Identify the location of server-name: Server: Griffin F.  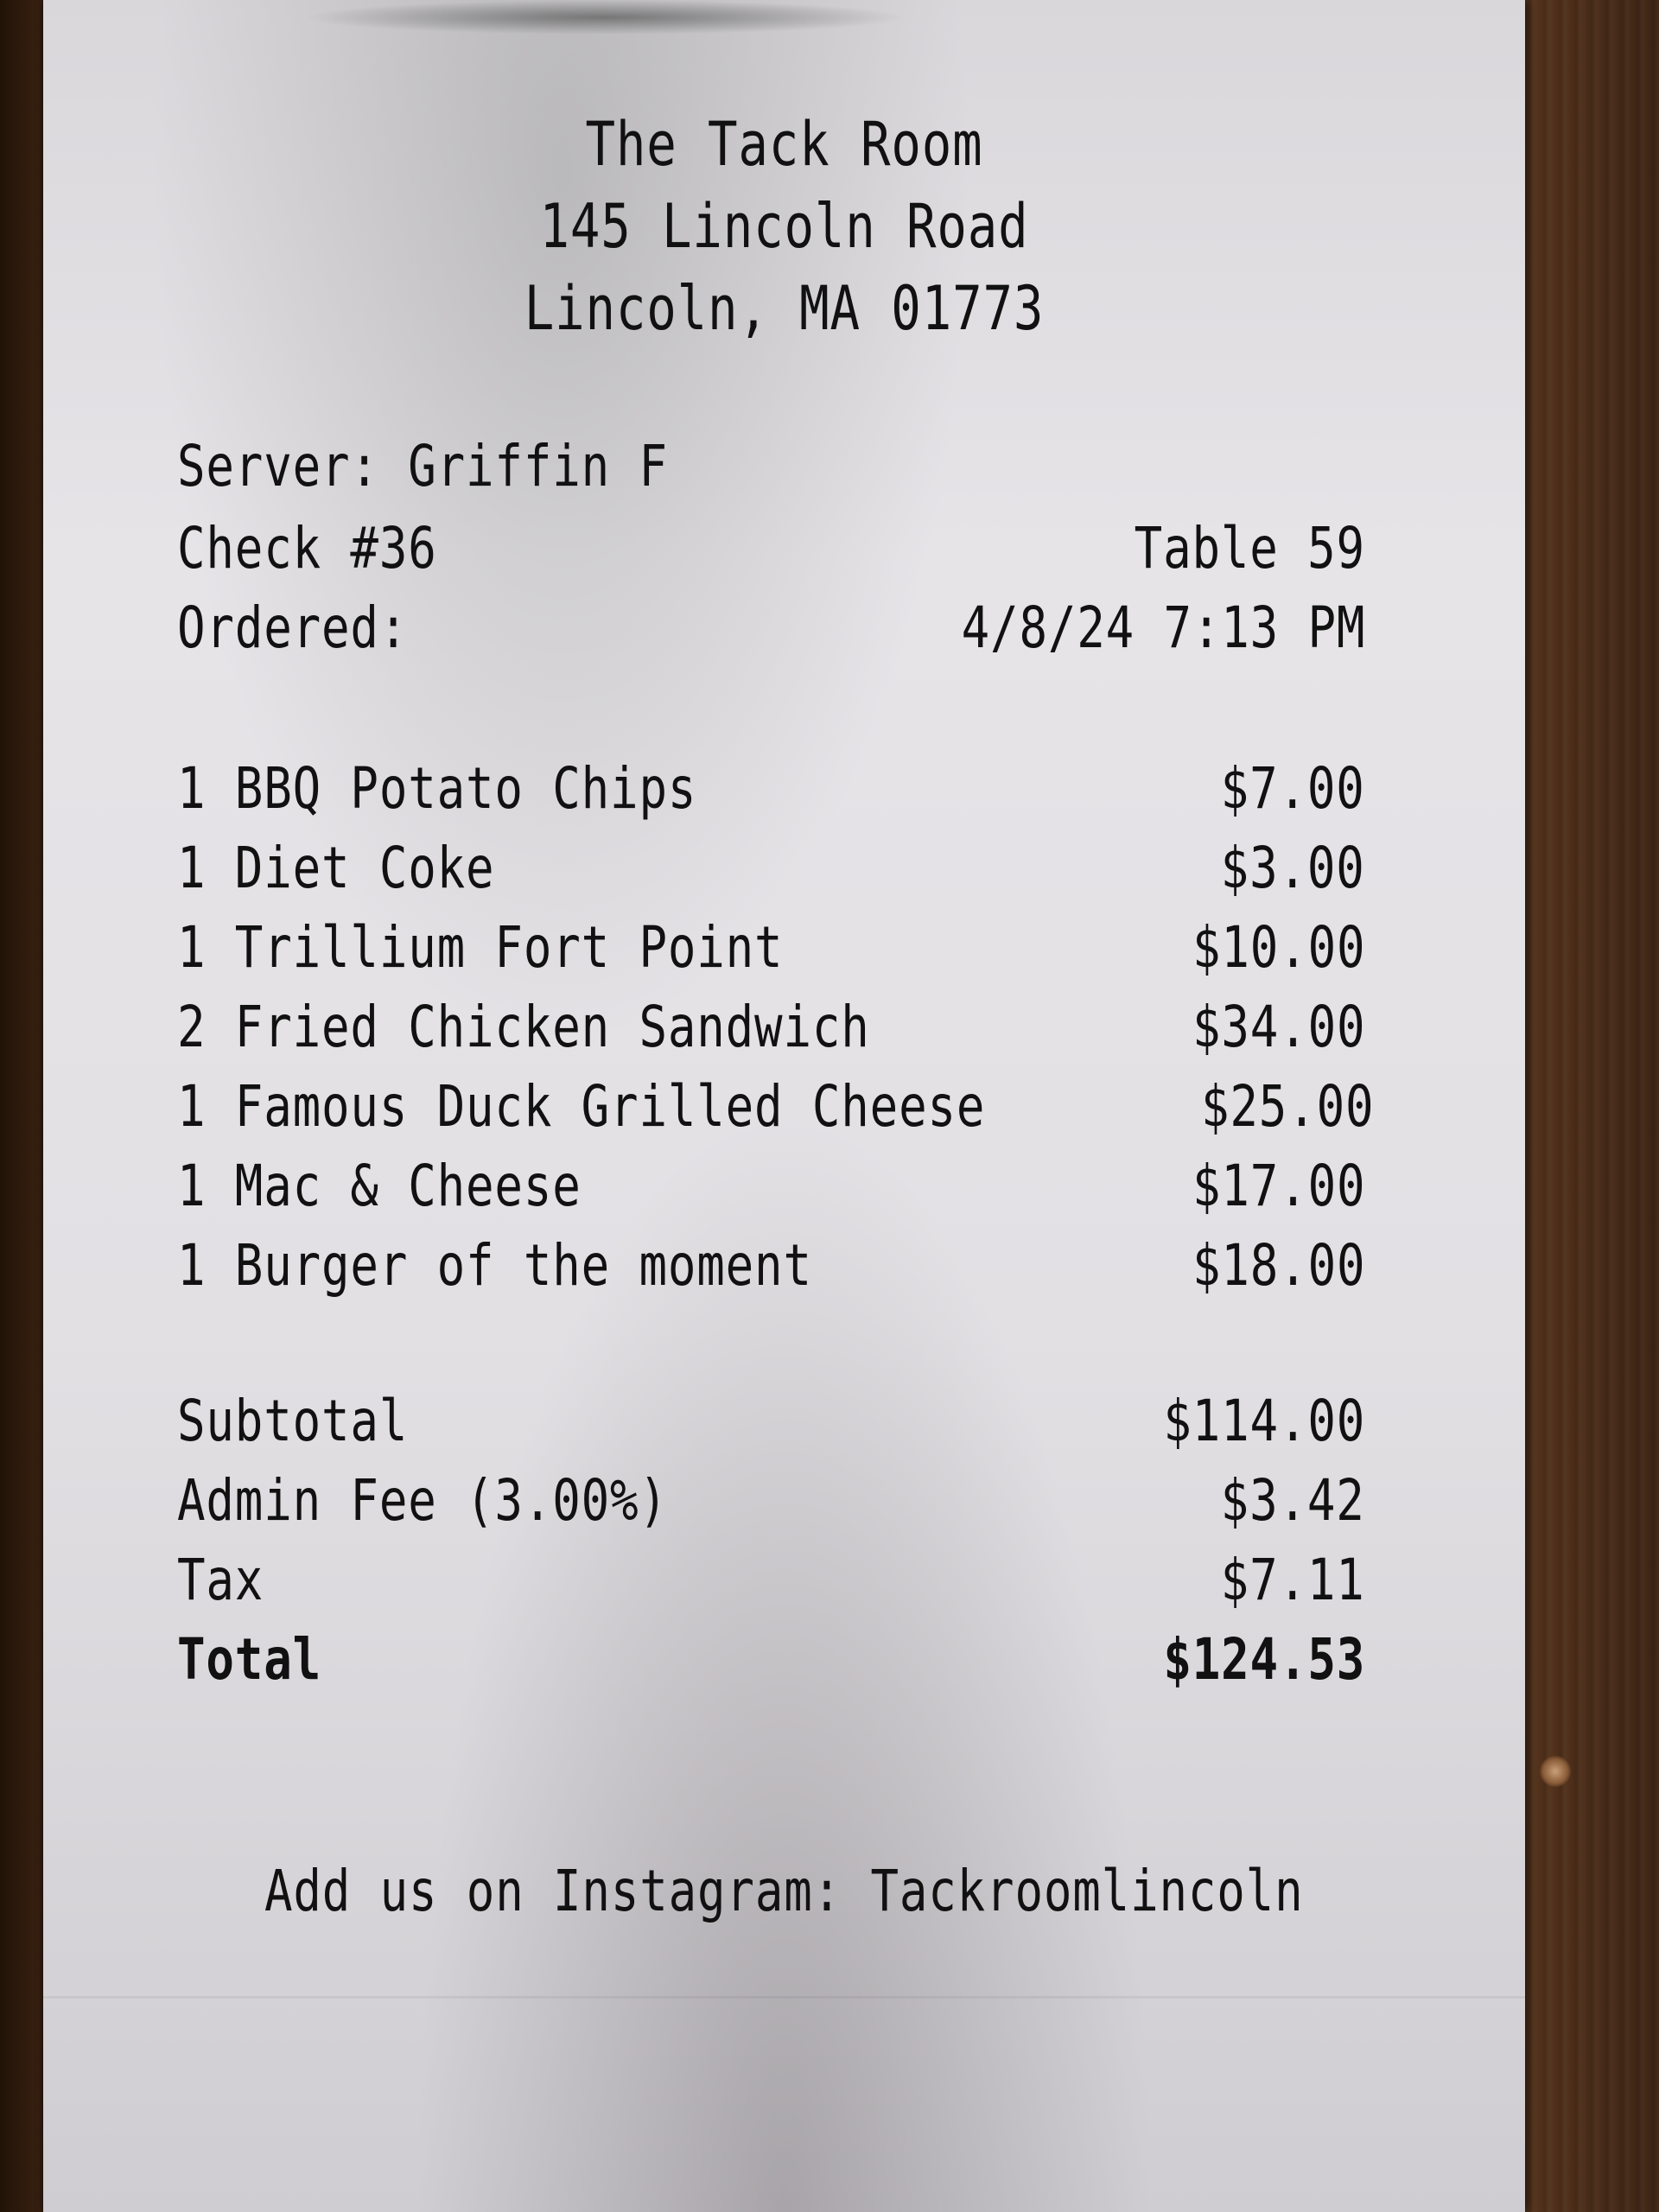
(422, 466).